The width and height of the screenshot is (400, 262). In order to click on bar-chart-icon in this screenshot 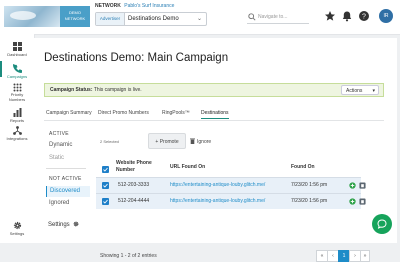, I will do `click(17, 112)`.